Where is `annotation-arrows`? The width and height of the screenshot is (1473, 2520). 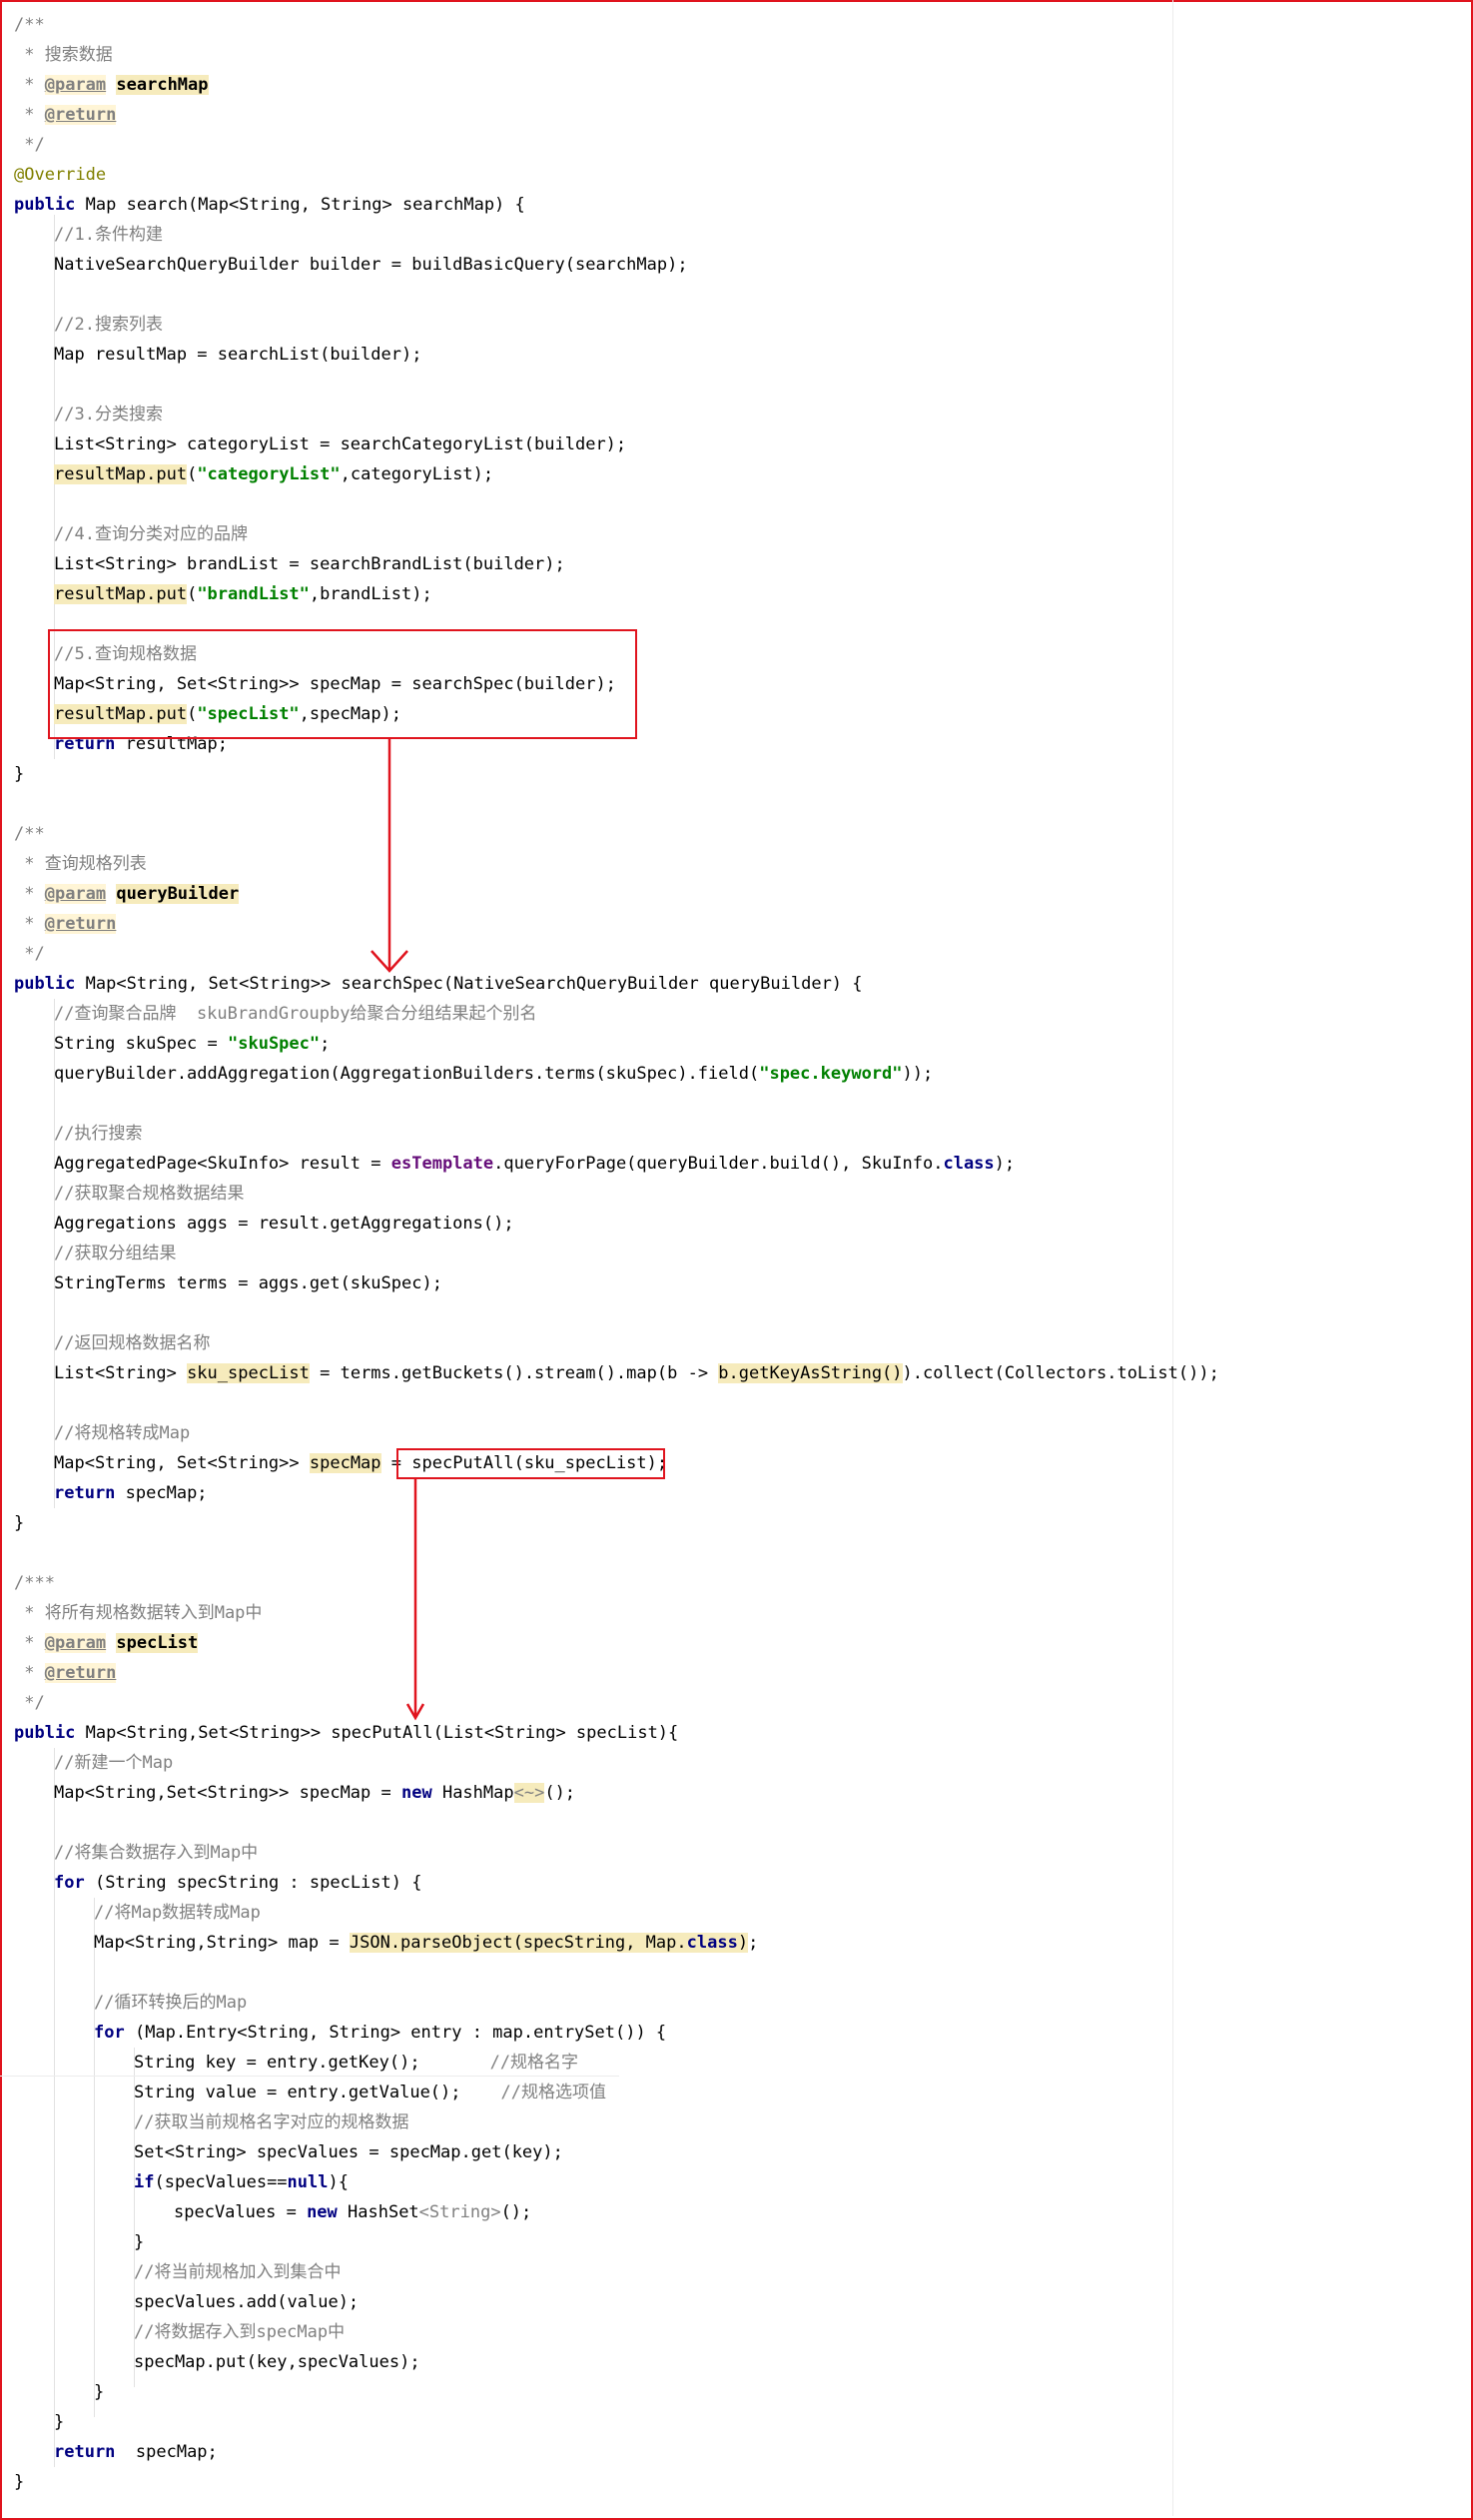
annotation-arrows is located at coordinates (398, 1230).